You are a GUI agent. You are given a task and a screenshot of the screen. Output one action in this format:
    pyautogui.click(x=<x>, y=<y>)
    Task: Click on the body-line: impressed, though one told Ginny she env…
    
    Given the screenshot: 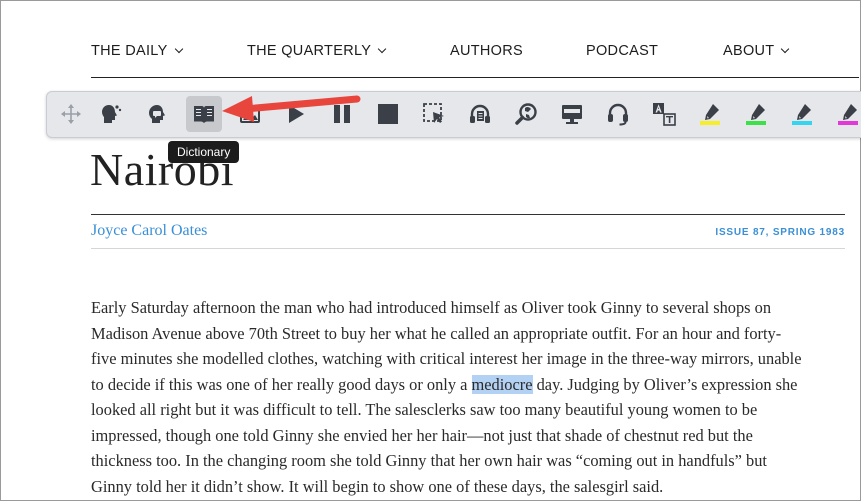 What is the action you would take?
    pyautogui.click(x=422, y=435)
    